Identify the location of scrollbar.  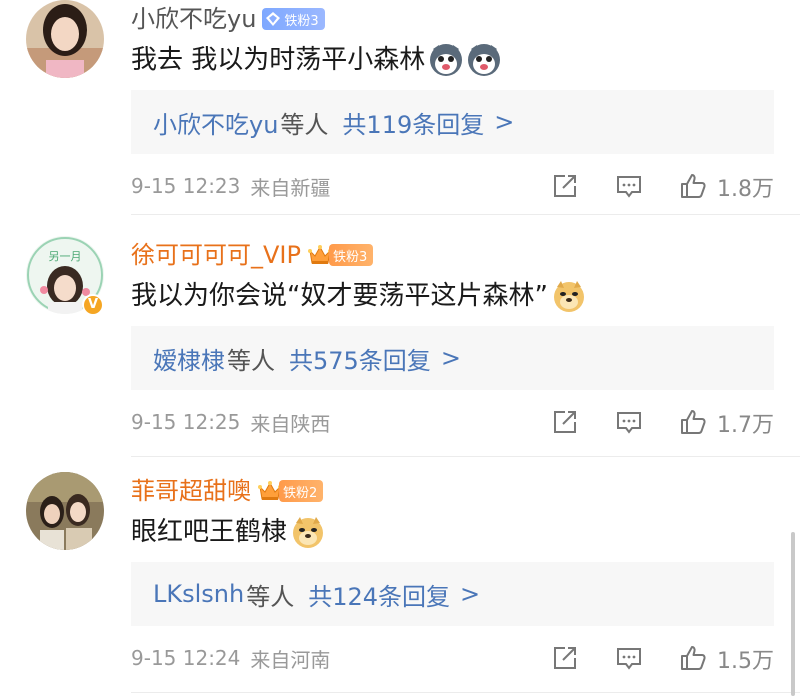
(793, 614).